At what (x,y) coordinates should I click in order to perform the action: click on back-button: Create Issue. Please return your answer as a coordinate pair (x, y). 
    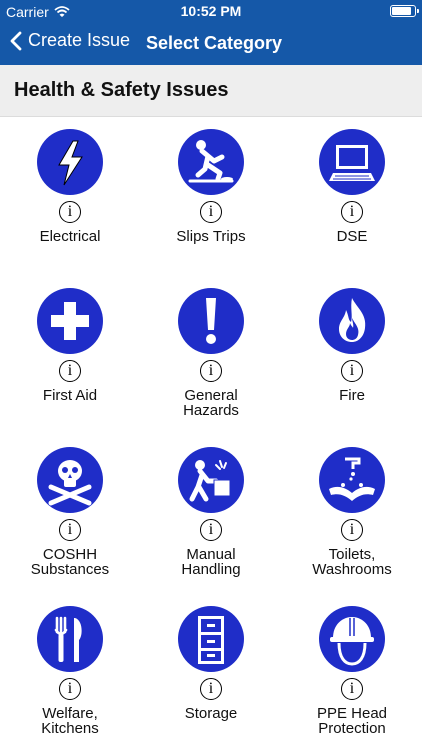
    Looking at the image, I should click on (70, 40).